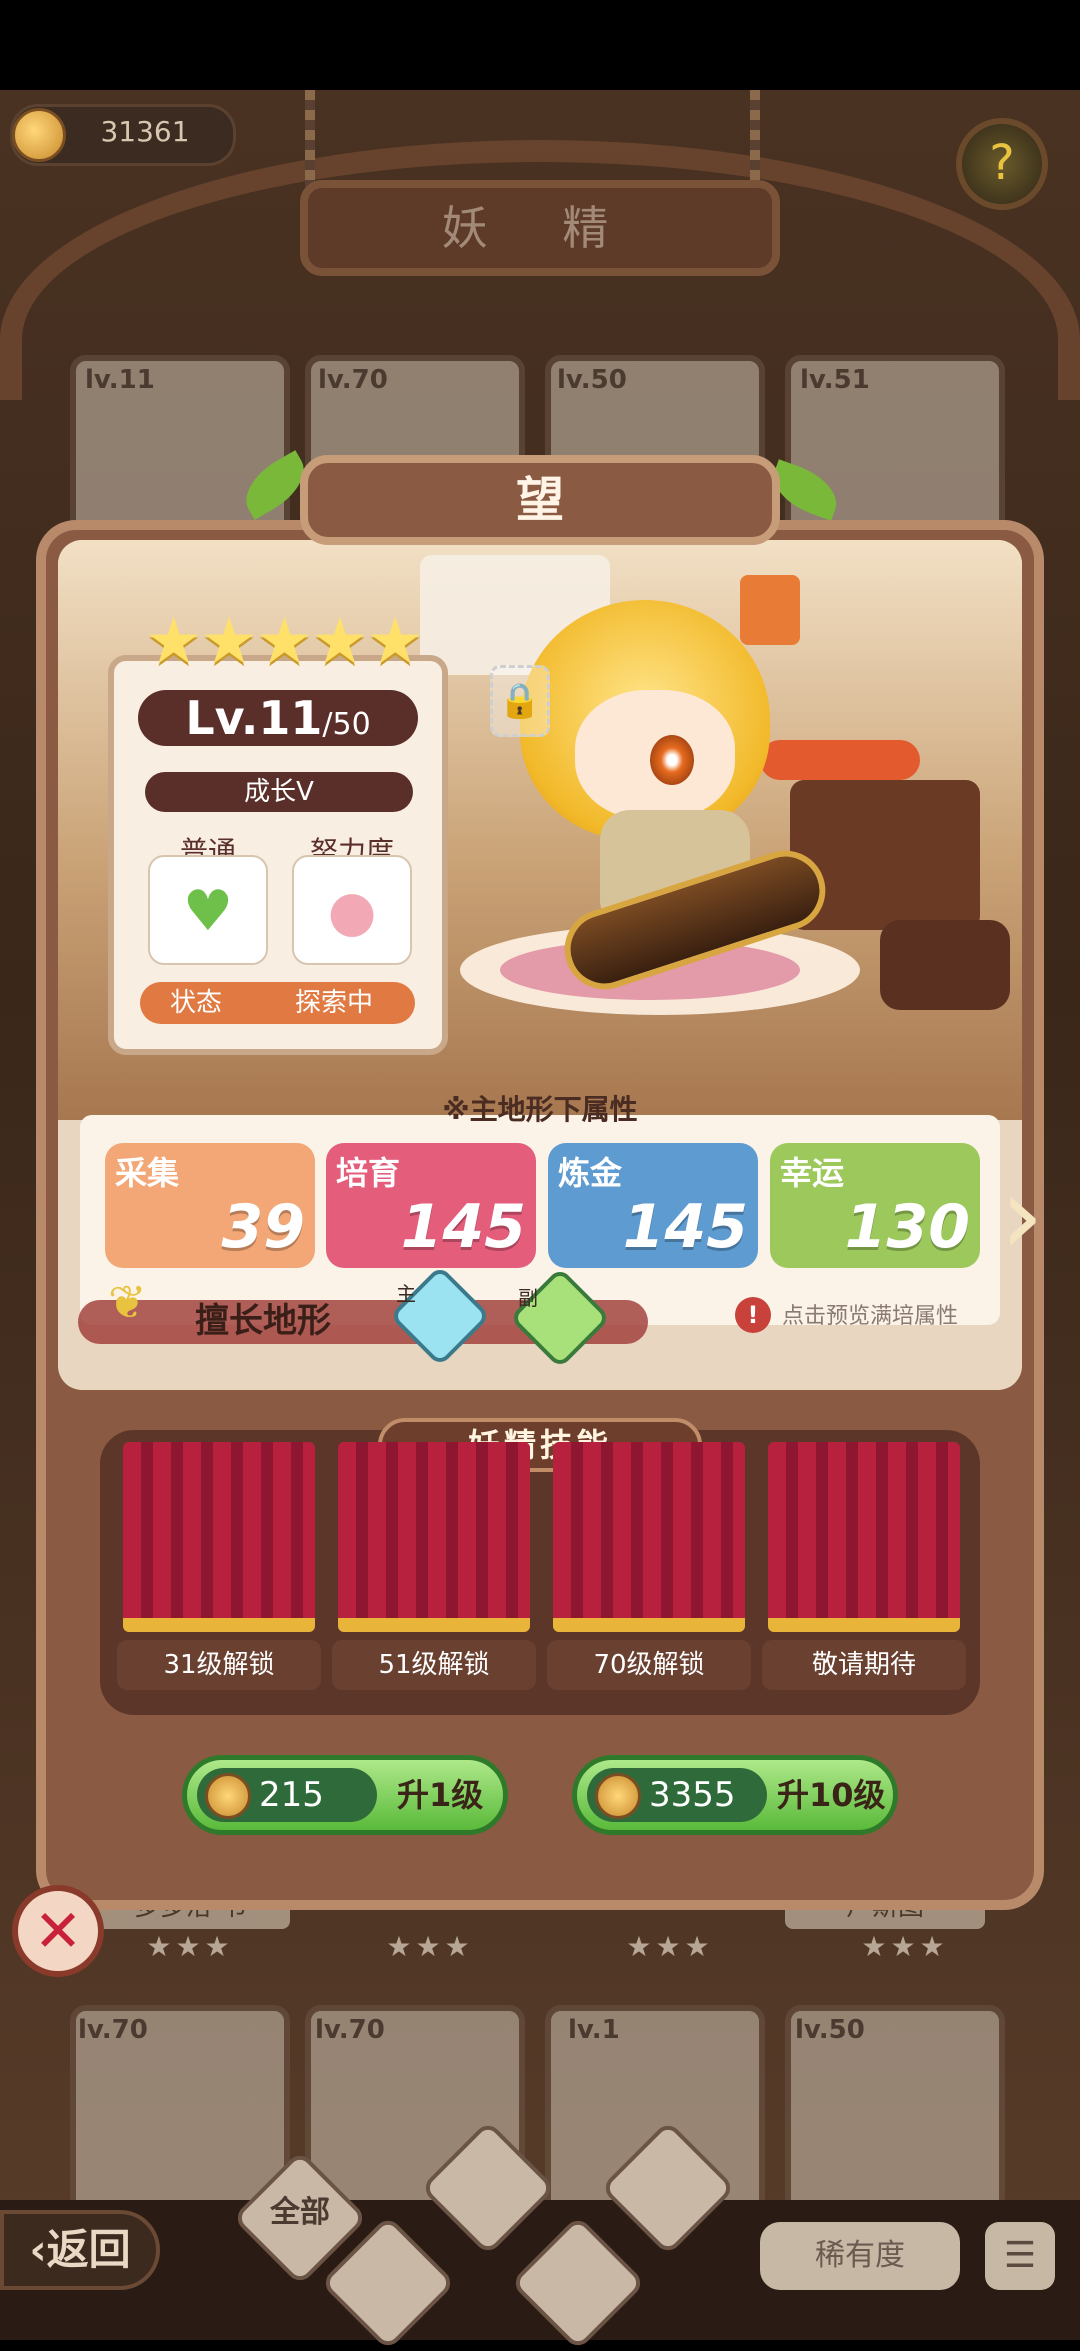  I want to click on terrain-label: 擅长地形, so click(263, 1321).